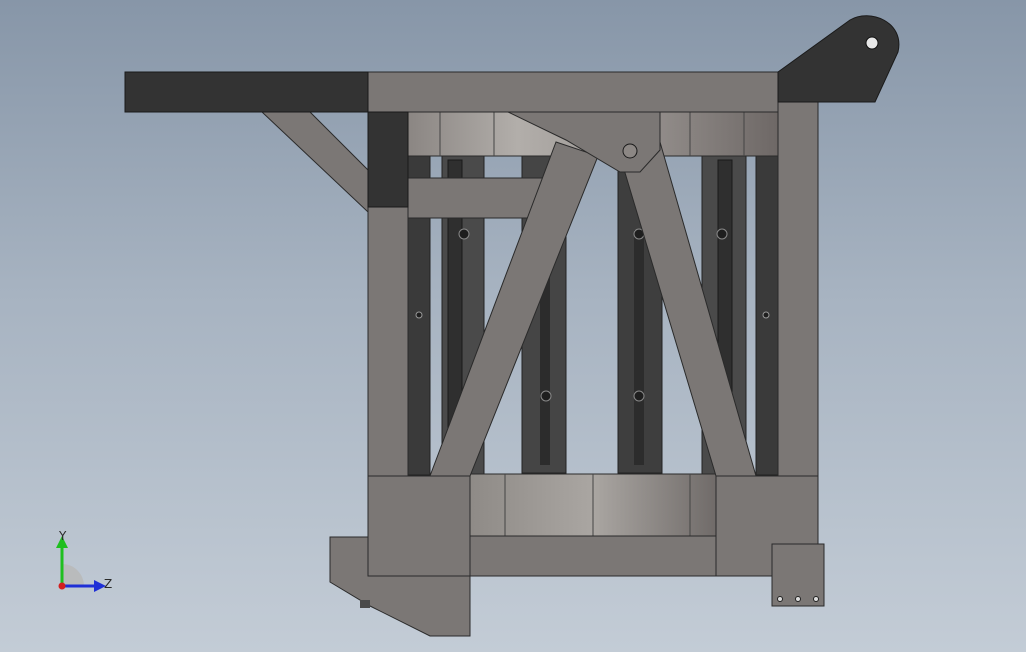 The image size is (1026, 652). What do you see at coordinates (108, 584) in the screenshot?
I see `z-axis-label: Z` at bounding box center [108, 584].